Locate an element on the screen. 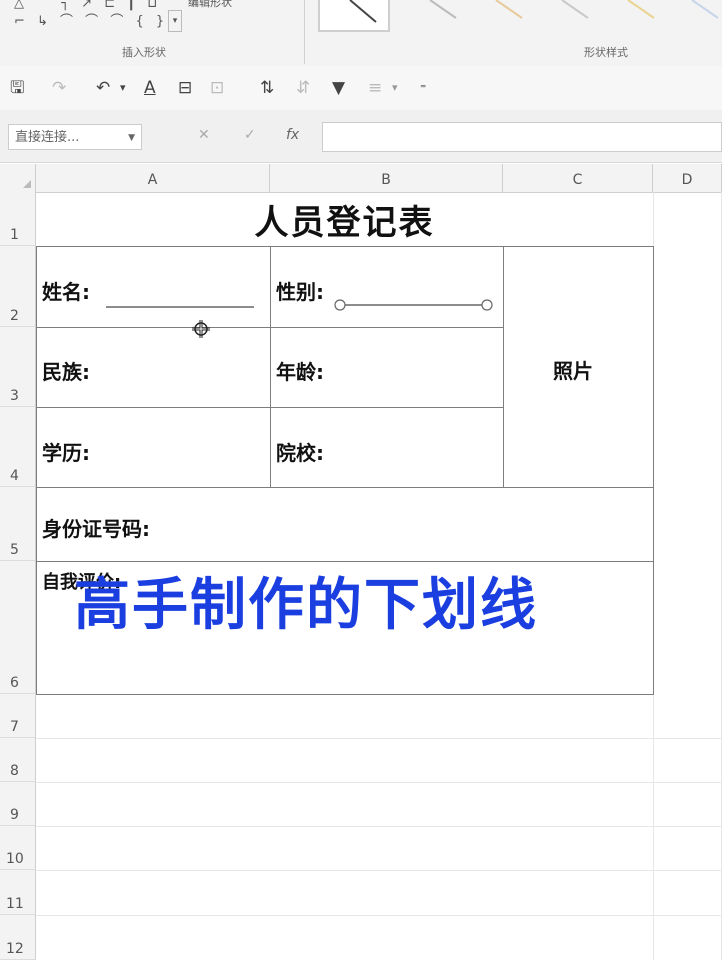  move-cursor-icon is located at coordinates (201, 329).